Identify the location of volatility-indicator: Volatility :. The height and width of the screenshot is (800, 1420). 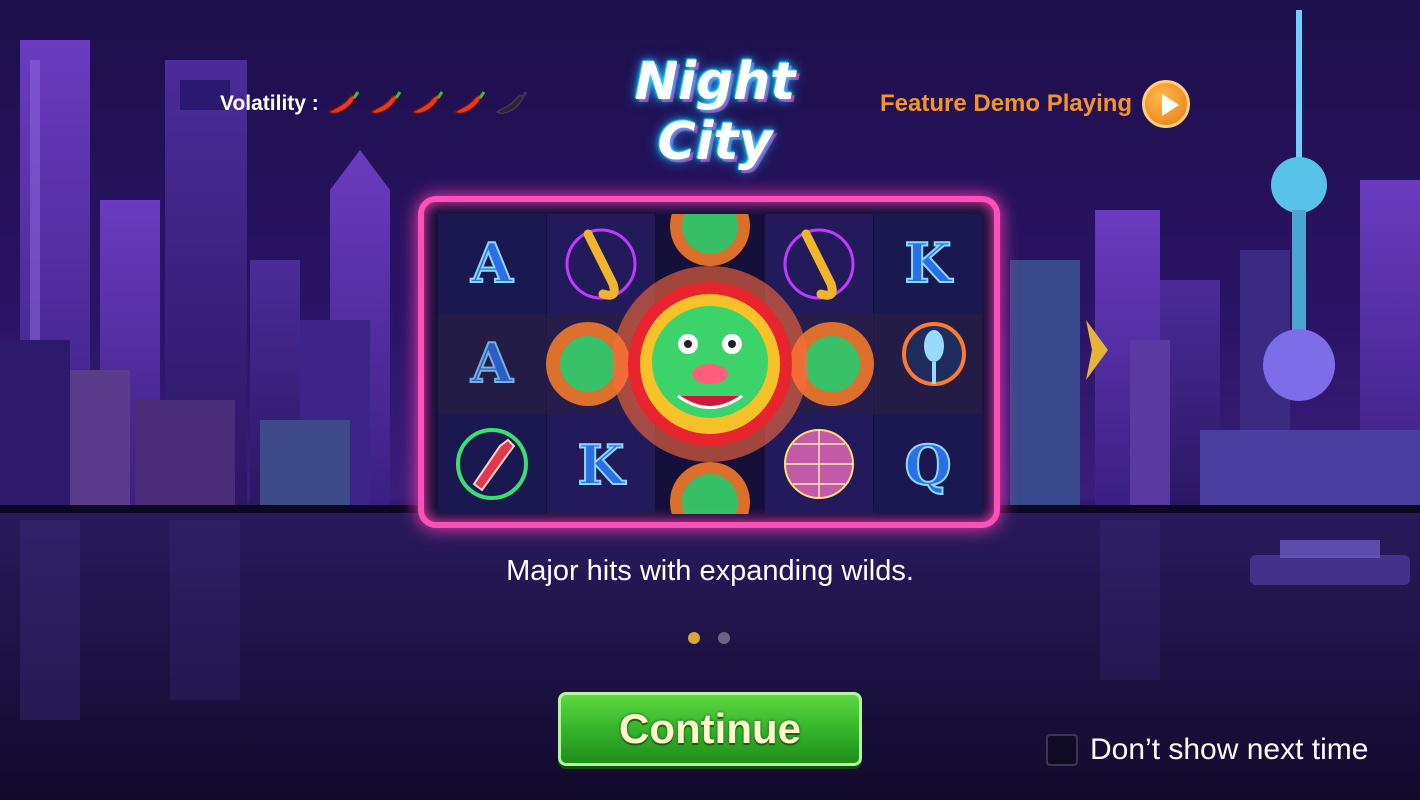
(374, 104).